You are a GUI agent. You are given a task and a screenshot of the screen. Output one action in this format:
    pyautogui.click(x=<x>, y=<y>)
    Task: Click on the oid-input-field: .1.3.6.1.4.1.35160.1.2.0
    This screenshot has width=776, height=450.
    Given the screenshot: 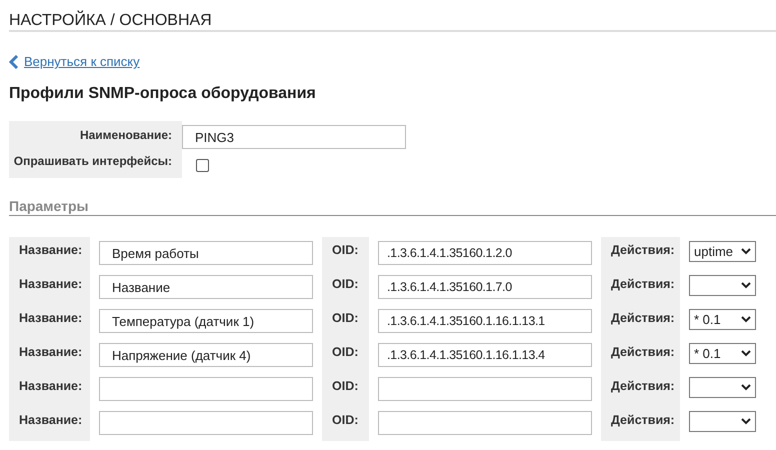 What is the action you would take?
    pyautogui.click(x=485, y=253)
    